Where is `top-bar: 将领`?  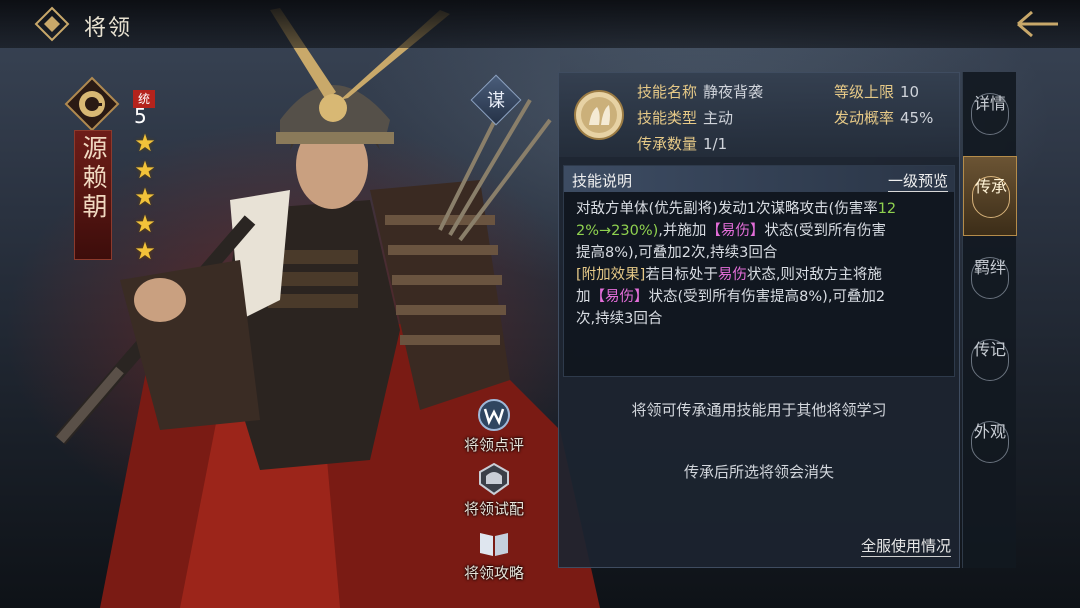
top-bar: 将领 is located at coordinates (540, 24).